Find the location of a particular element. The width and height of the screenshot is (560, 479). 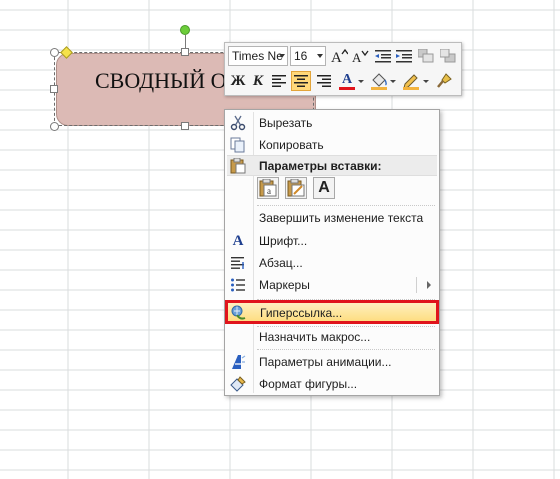

menu-item-label: Вырезать is located at coordinates (286, 123).